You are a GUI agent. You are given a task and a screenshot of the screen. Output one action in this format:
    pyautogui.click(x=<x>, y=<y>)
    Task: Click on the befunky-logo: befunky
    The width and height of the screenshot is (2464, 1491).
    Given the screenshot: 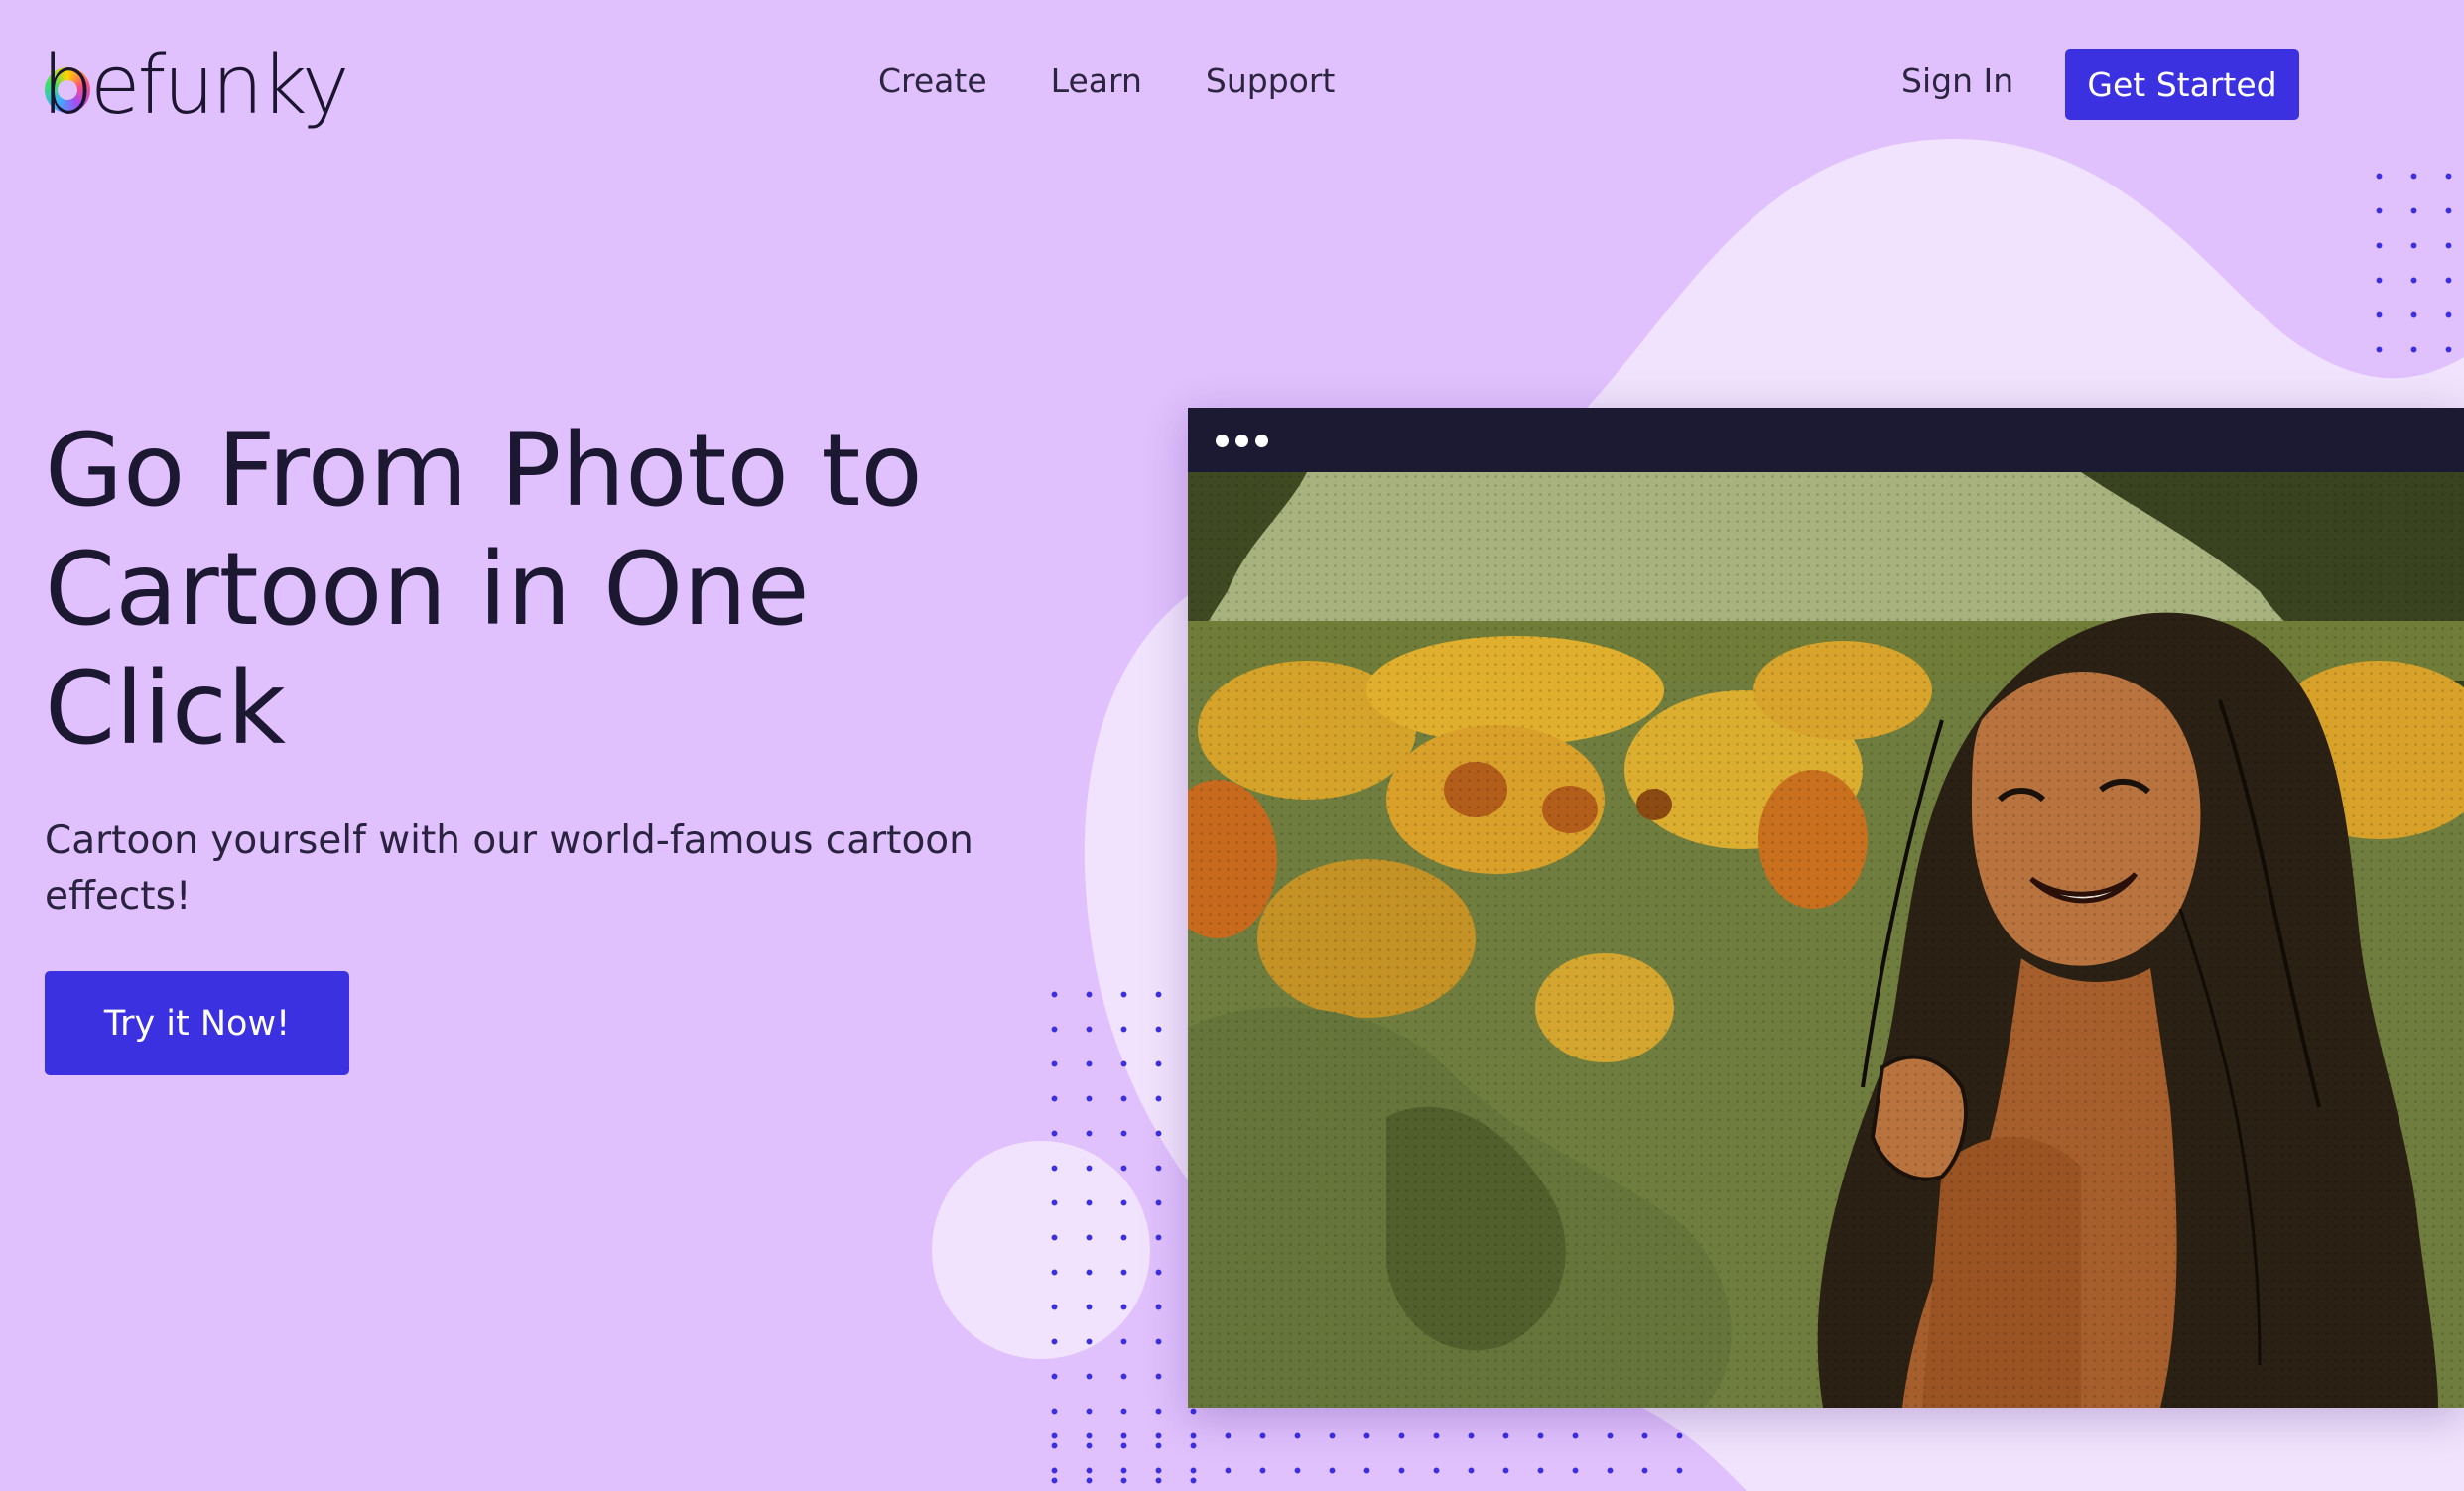 What is the action you would take?
    pyautogui.click(x=195, y=85)
    